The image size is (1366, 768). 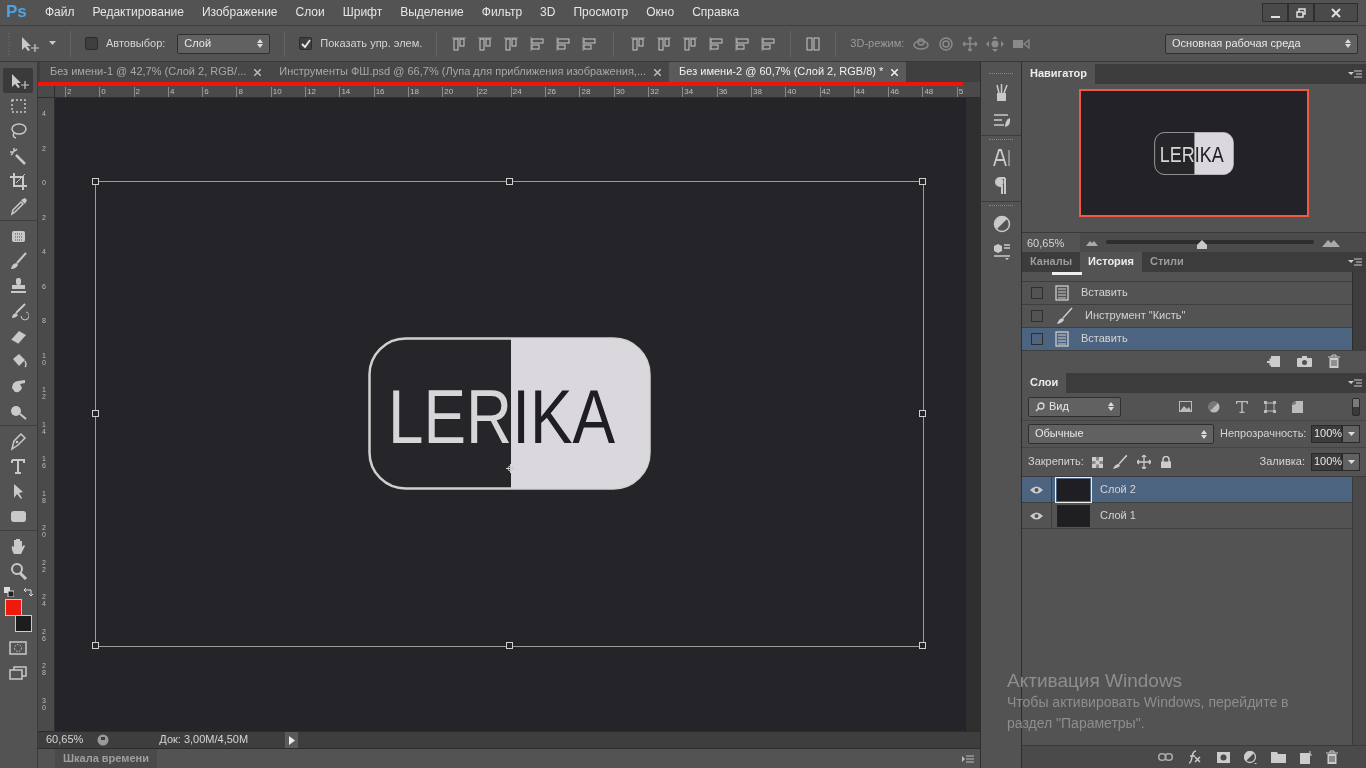 What do you see at coordinates (660, 12) in the screenshot?
I see `menu-item: Окно` at bounding box center [660, 12].